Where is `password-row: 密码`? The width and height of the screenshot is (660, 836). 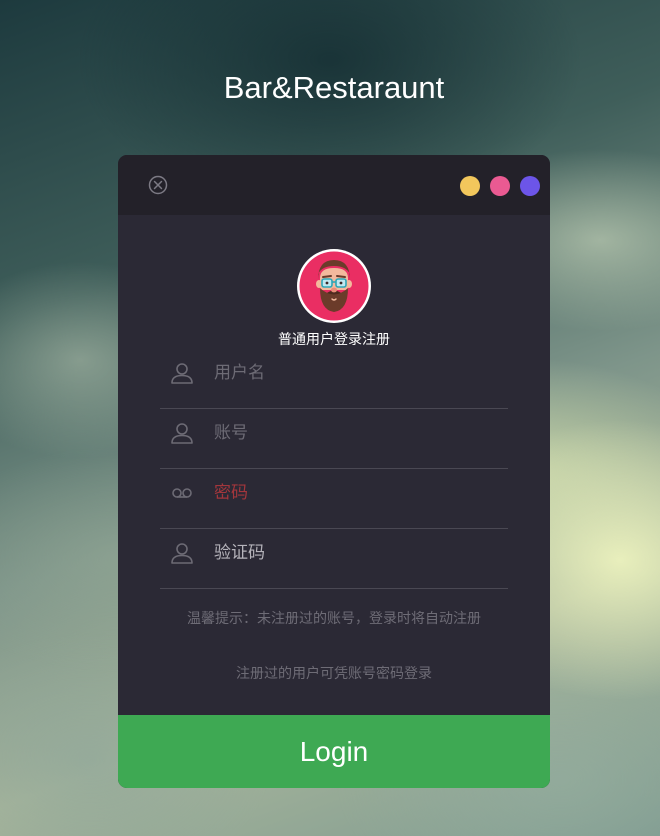 password-row: 密码 is located at coordinates (334, 499).